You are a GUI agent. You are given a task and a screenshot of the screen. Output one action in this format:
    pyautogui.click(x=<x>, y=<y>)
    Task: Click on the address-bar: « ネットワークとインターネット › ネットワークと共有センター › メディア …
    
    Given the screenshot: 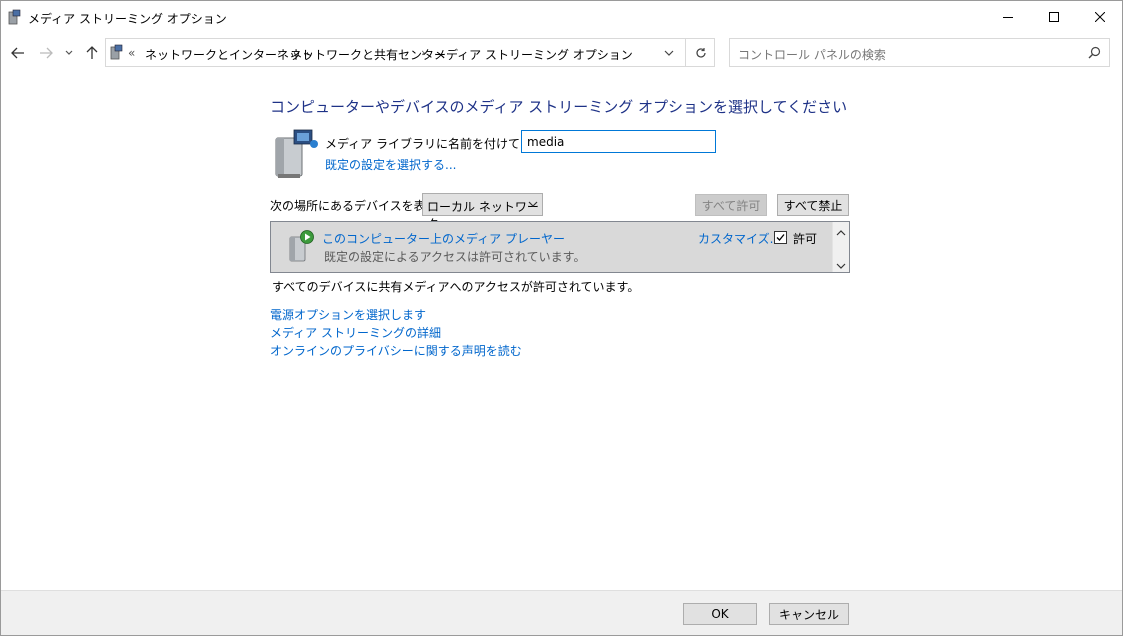 What is the action you would take?
    pyautogui.click(x=410, y=52)
    